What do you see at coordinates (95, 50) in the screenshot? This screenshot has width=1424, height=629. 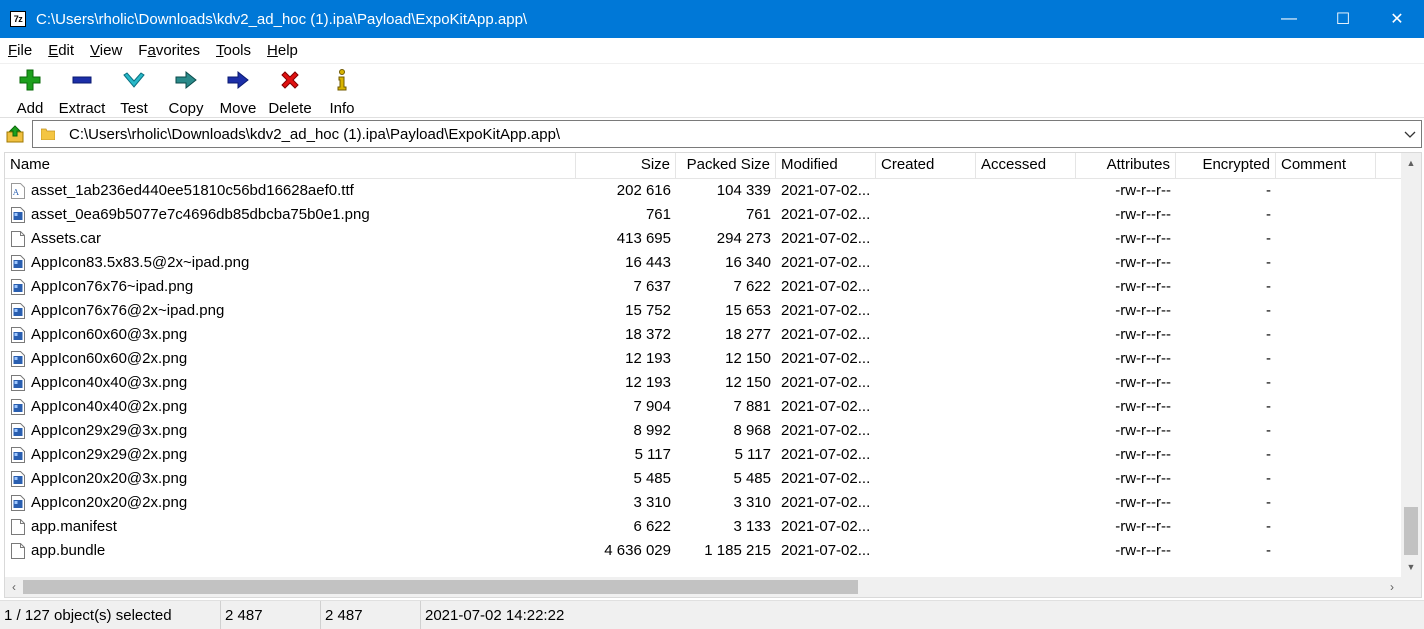 I see `menu-view-accel: V` at bounding box center [95, 50].